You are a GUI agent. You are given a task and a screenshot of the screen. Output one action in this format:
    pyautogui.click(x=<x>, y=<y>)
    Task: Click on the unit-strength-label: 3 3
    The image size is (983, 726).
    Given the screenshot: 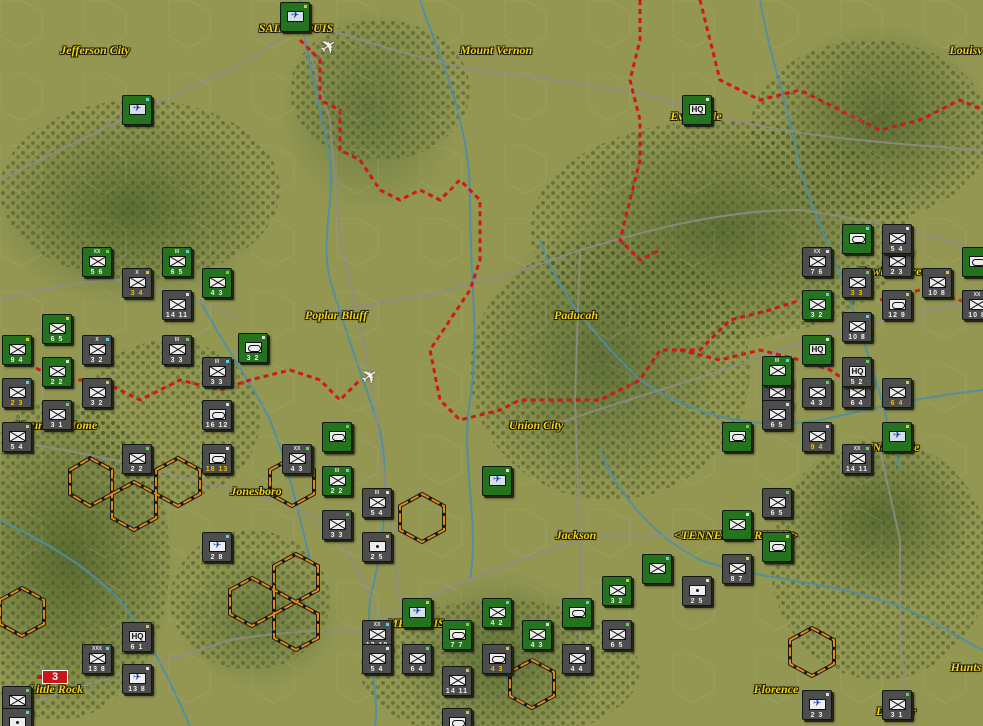 What is the action you would take?
    pyautogui.click(x=857, y=293)
    